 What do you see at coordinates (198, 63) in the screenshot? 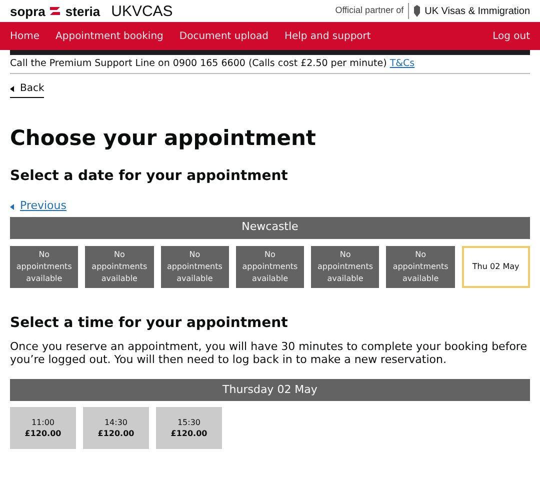
I see `support-text: Call the Premium Support Line on 0900 165 6600 (Calls cost £2.50 per minute)` at bounding box center [198, 63].